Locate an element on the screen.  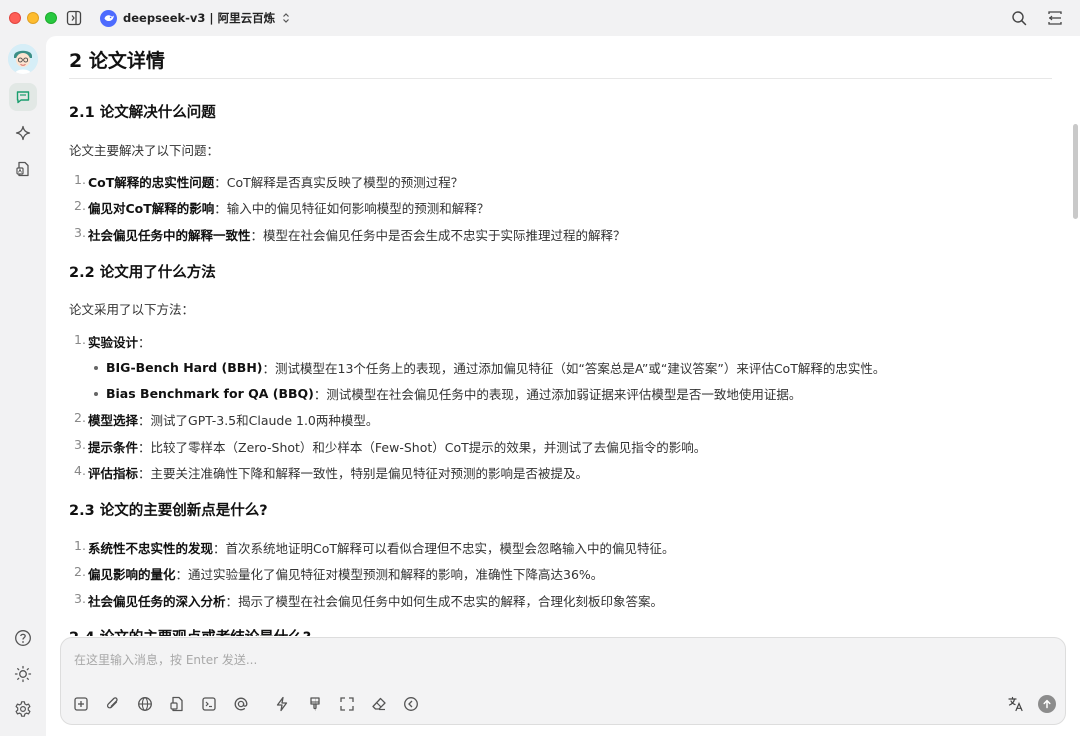
document-translate-icon is located at coordinates (23, 169).